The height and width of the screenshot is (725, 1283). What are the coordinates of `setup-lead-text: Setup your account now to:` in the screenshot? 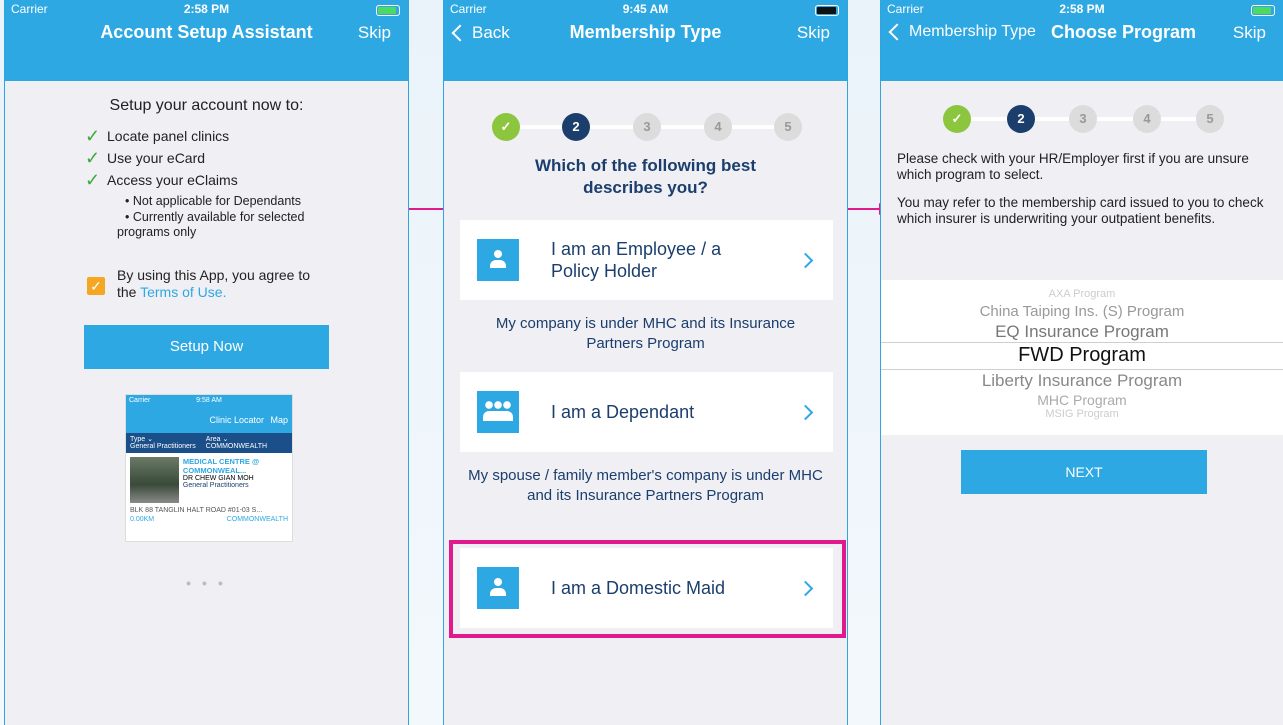 It's located at (206, 105).